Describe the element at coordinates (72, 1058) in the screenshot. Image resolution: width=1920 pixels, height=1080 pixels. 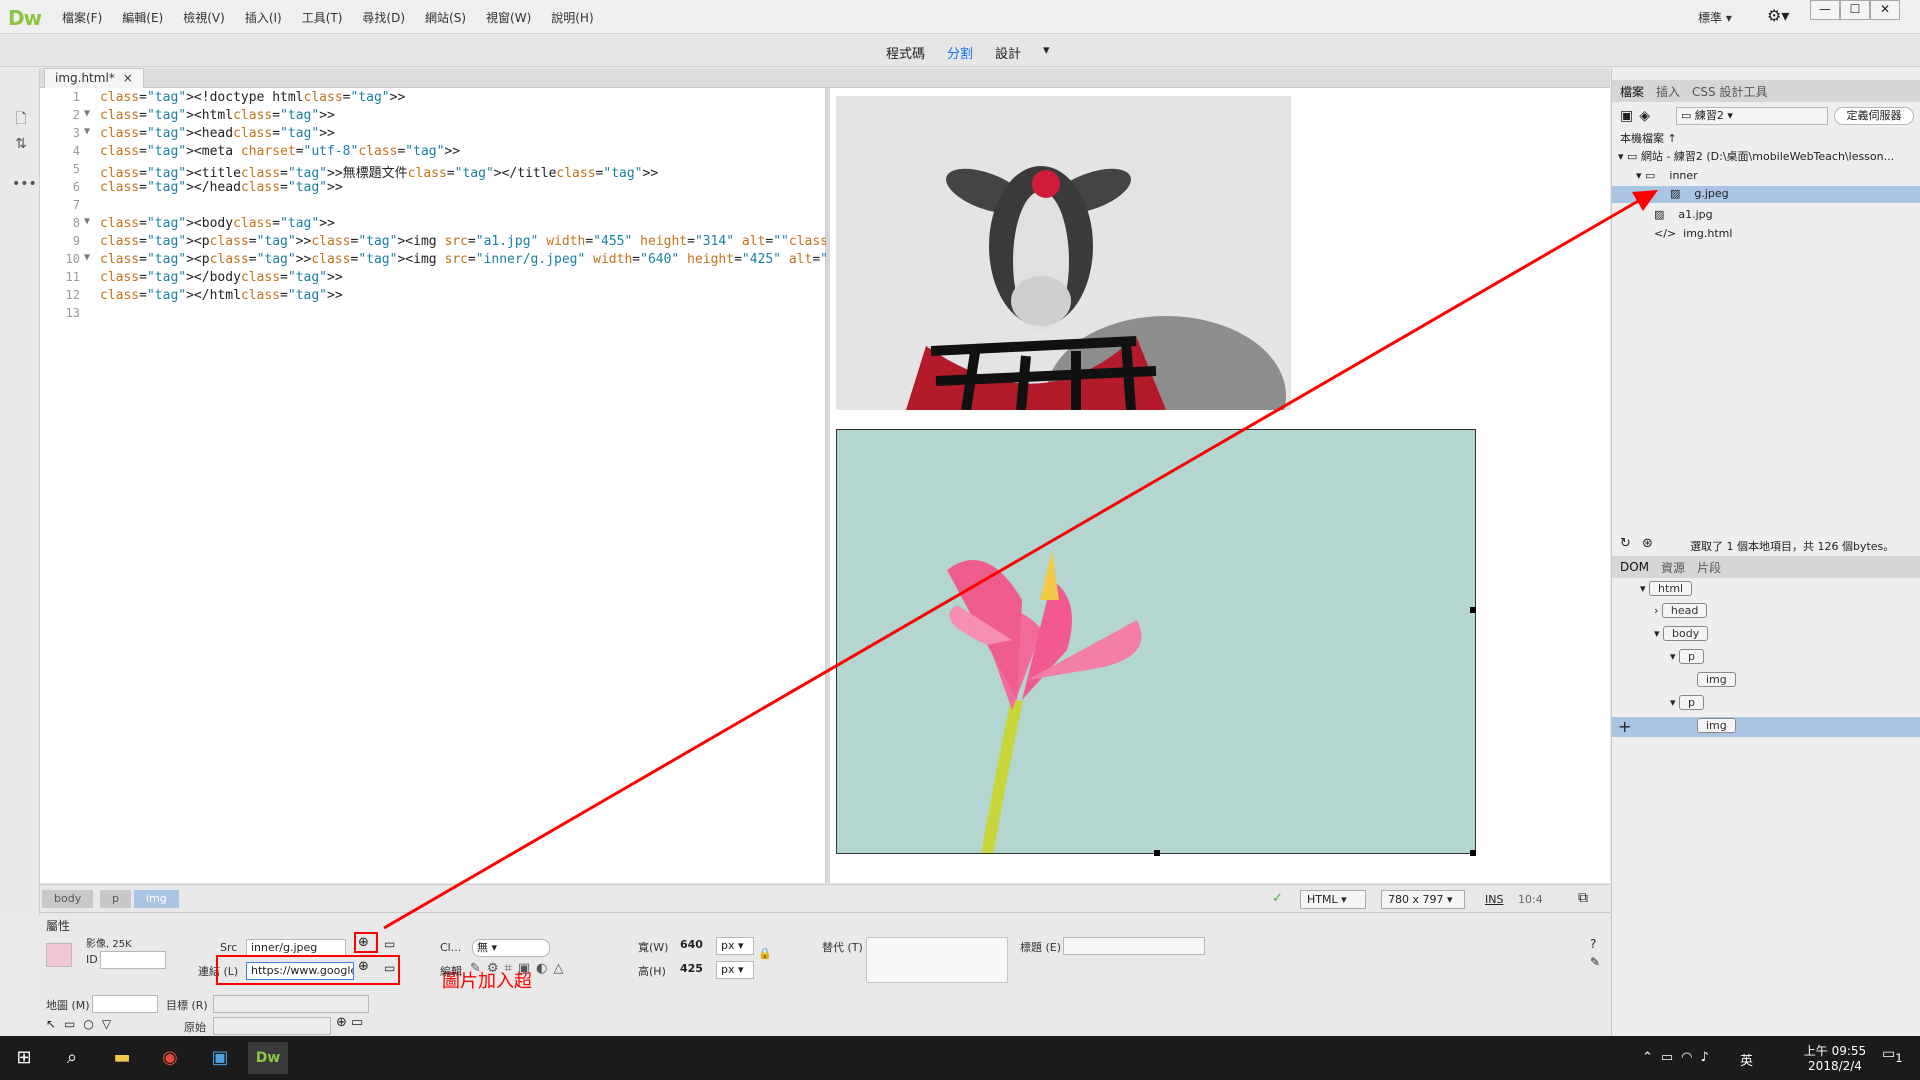
I see `search-icon: ⌕` at that location.